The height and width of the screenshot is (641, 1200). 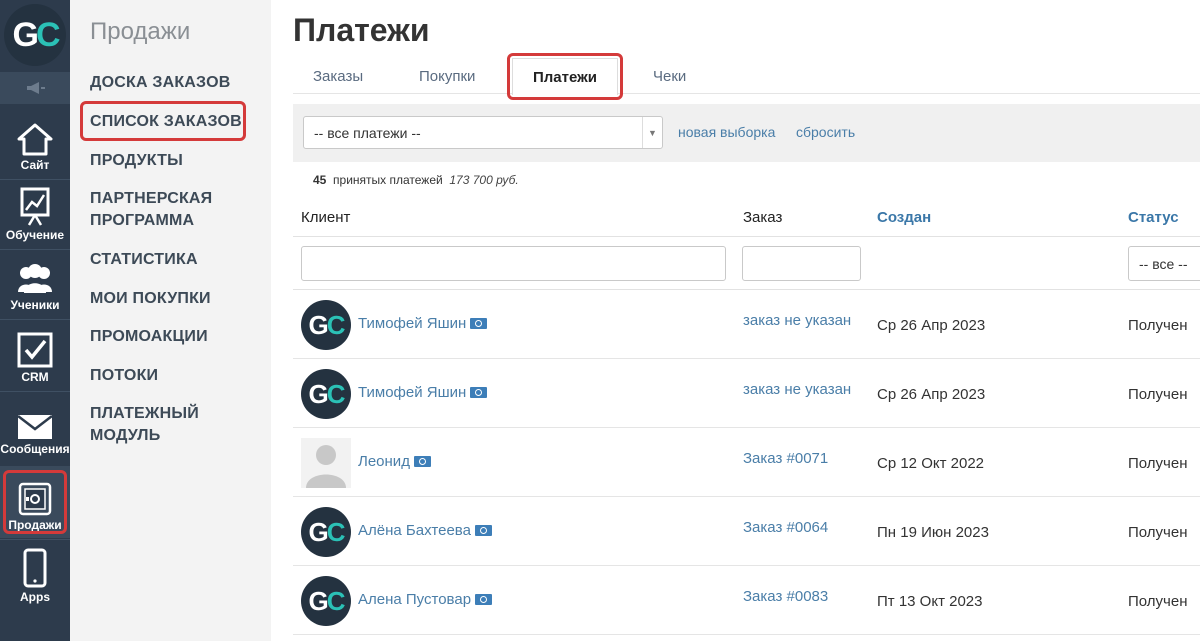 What do you see at coordinates (361, 30) in the screenshot?
I see `page-title: Платежи` at bounding box center [361, 30].